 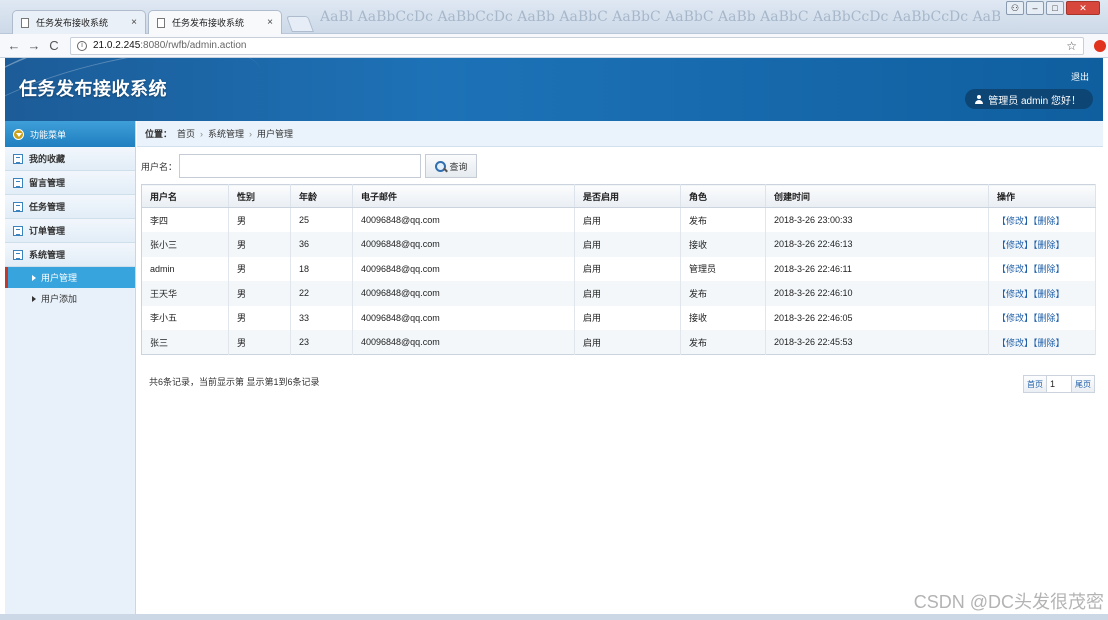 I want to click on table-cell: 2018-3-26 22:46:10, so click(x=877, y=293).